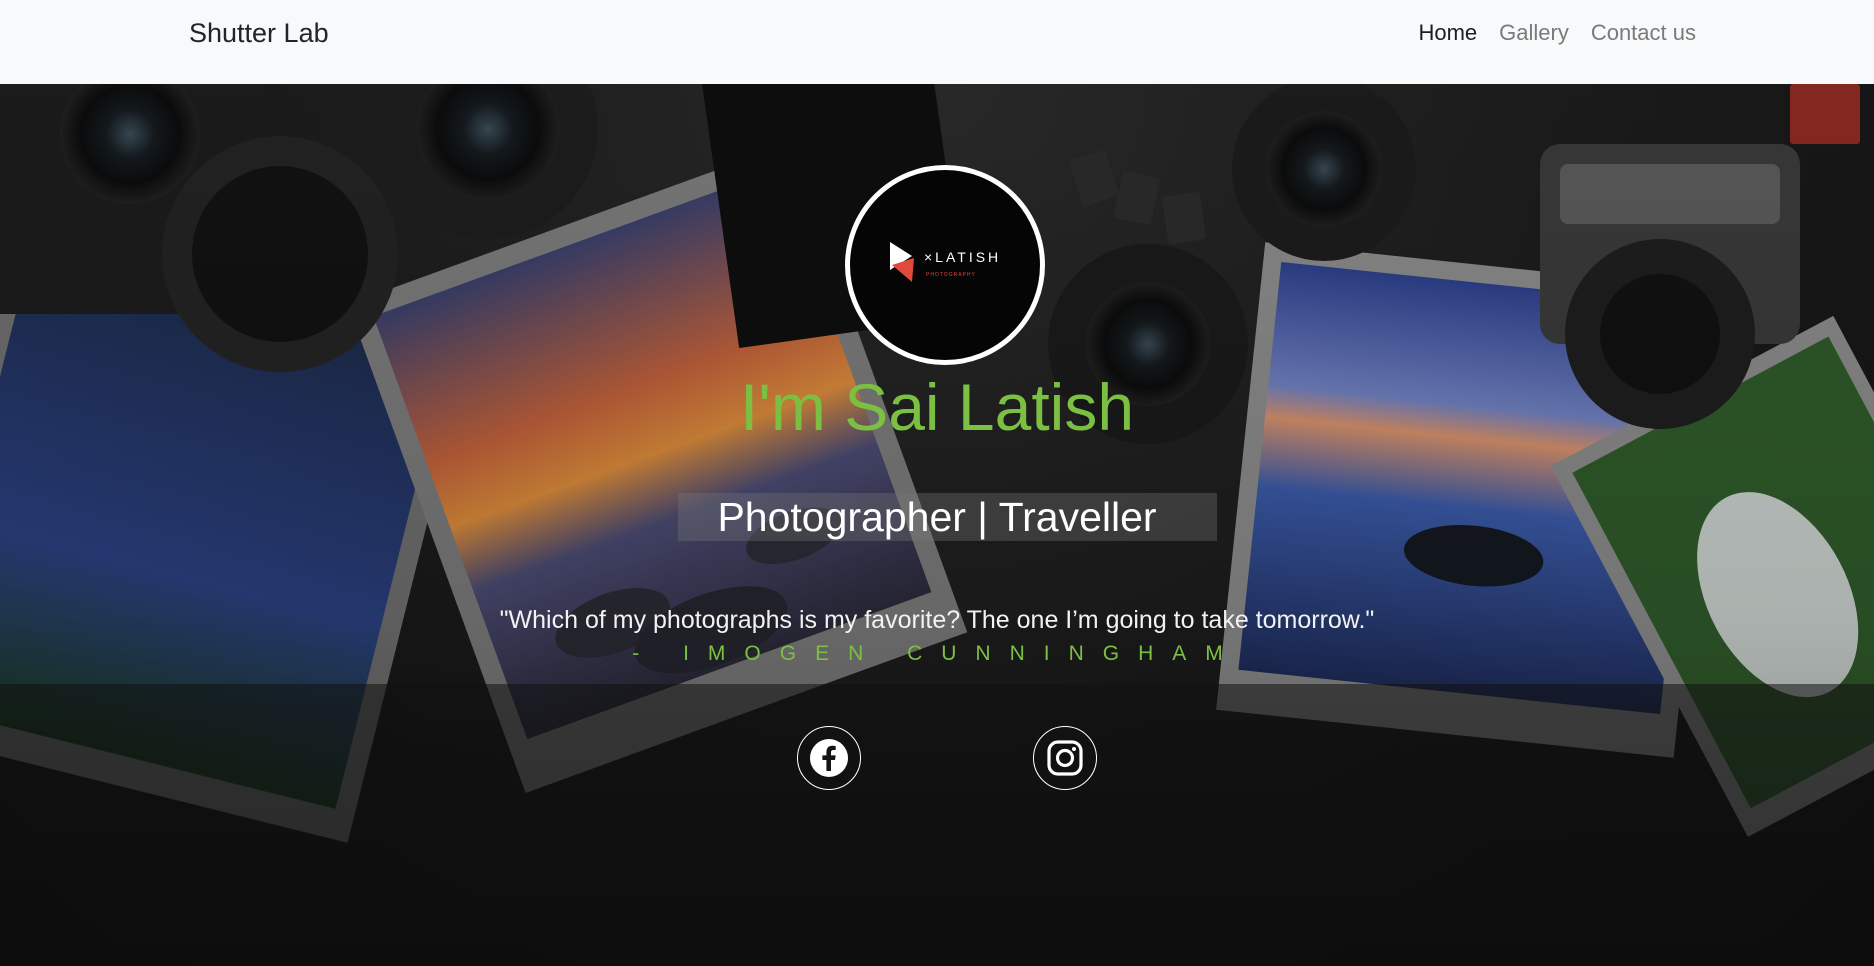 The image size is (1874, 966). I want to click on nav-link-gallery: Gallery, so click(1534, 33).